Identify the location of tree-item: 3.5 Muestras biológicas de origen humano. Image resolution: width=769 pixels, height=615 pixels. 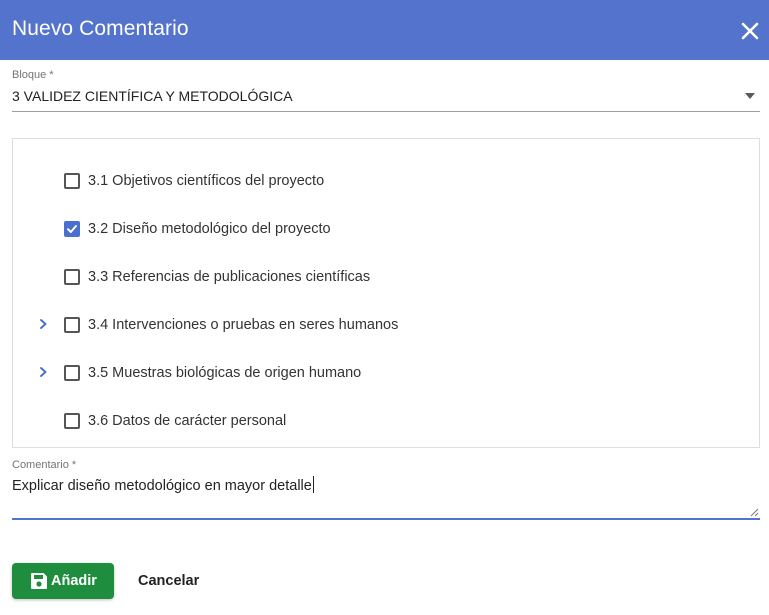
(386, 360).